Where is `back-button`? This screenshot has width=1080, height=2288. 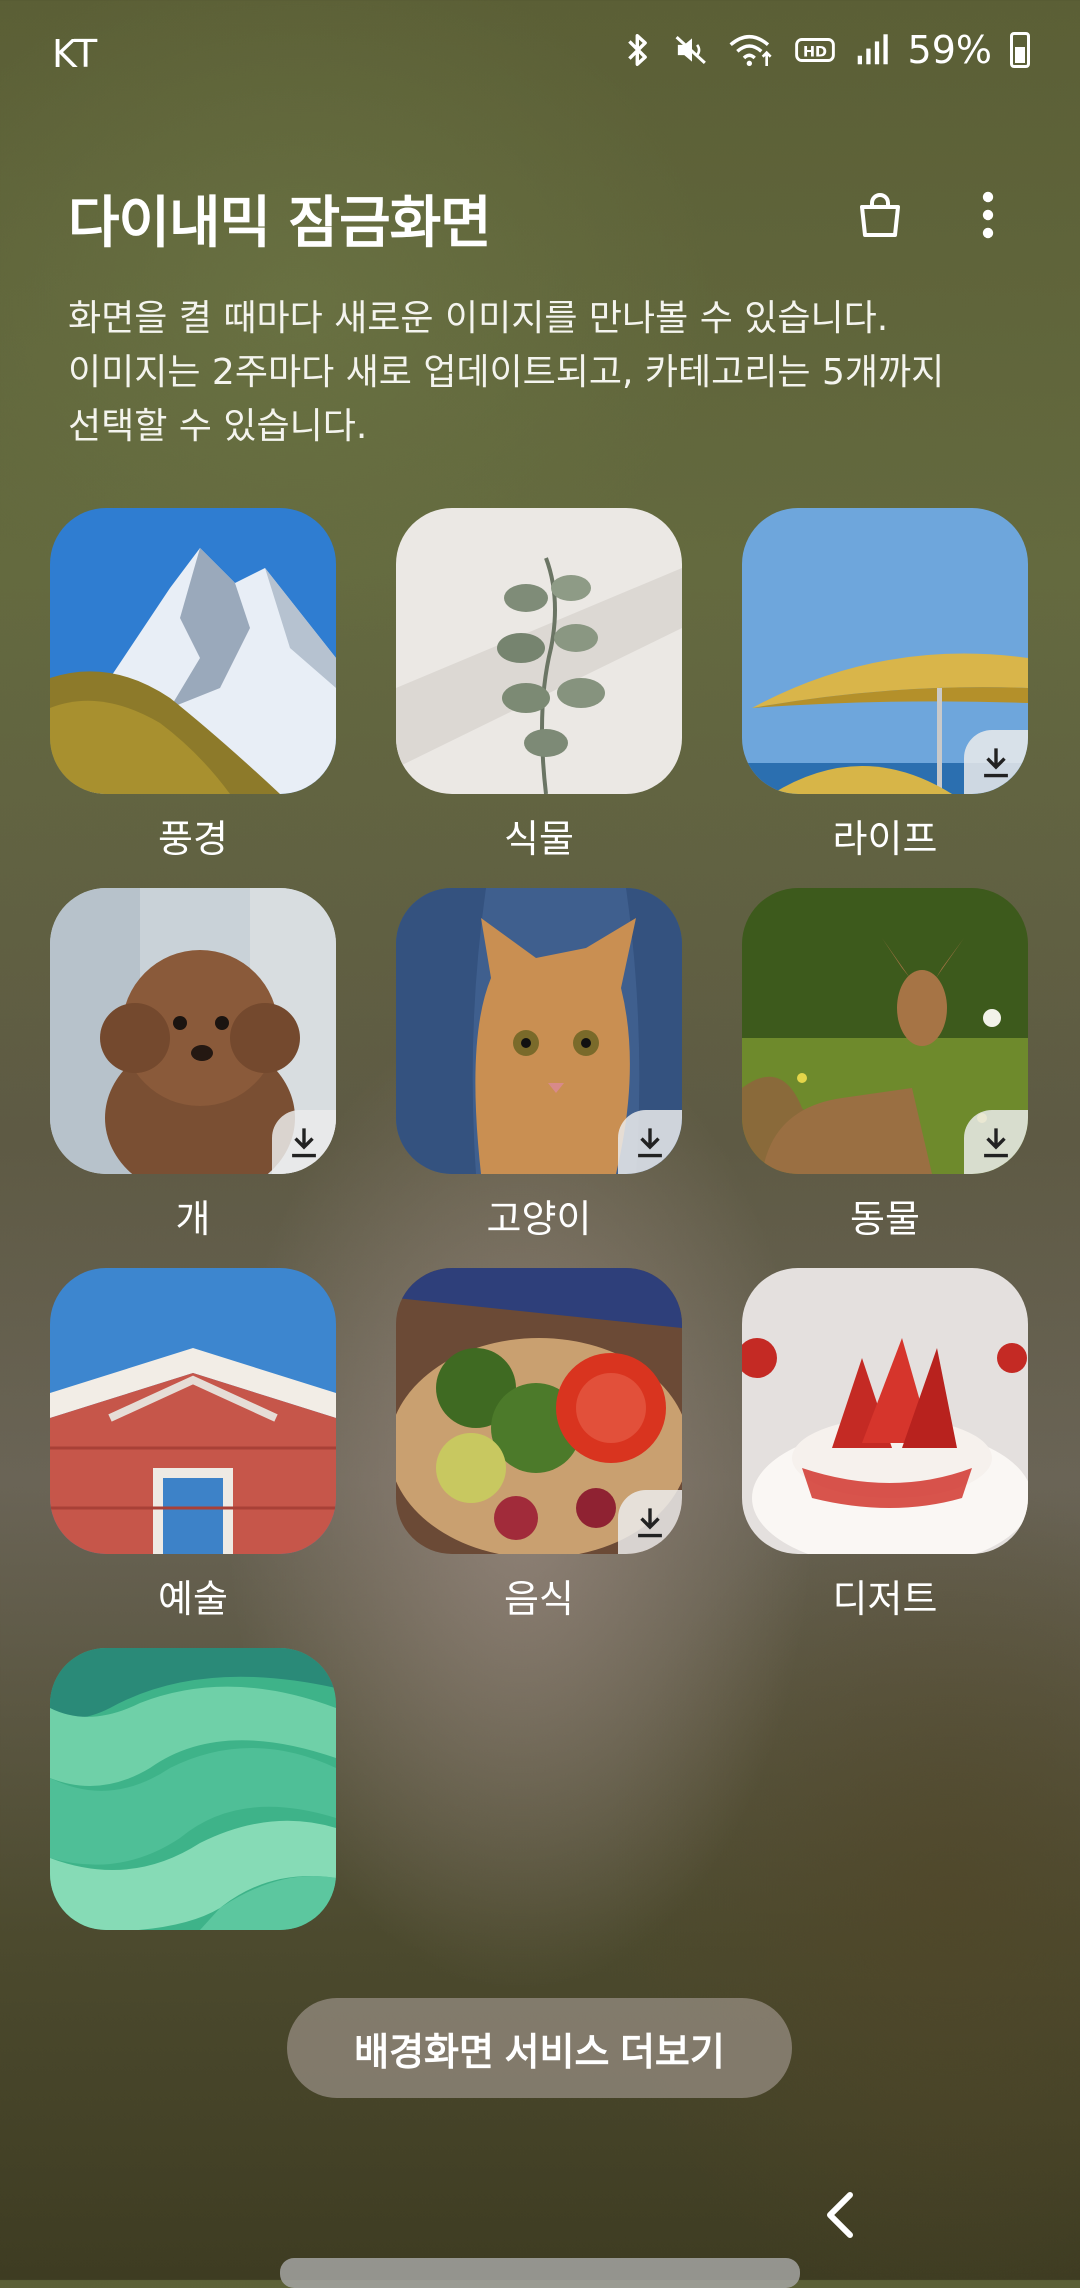
back-button is located at coordinates (840, 2215).